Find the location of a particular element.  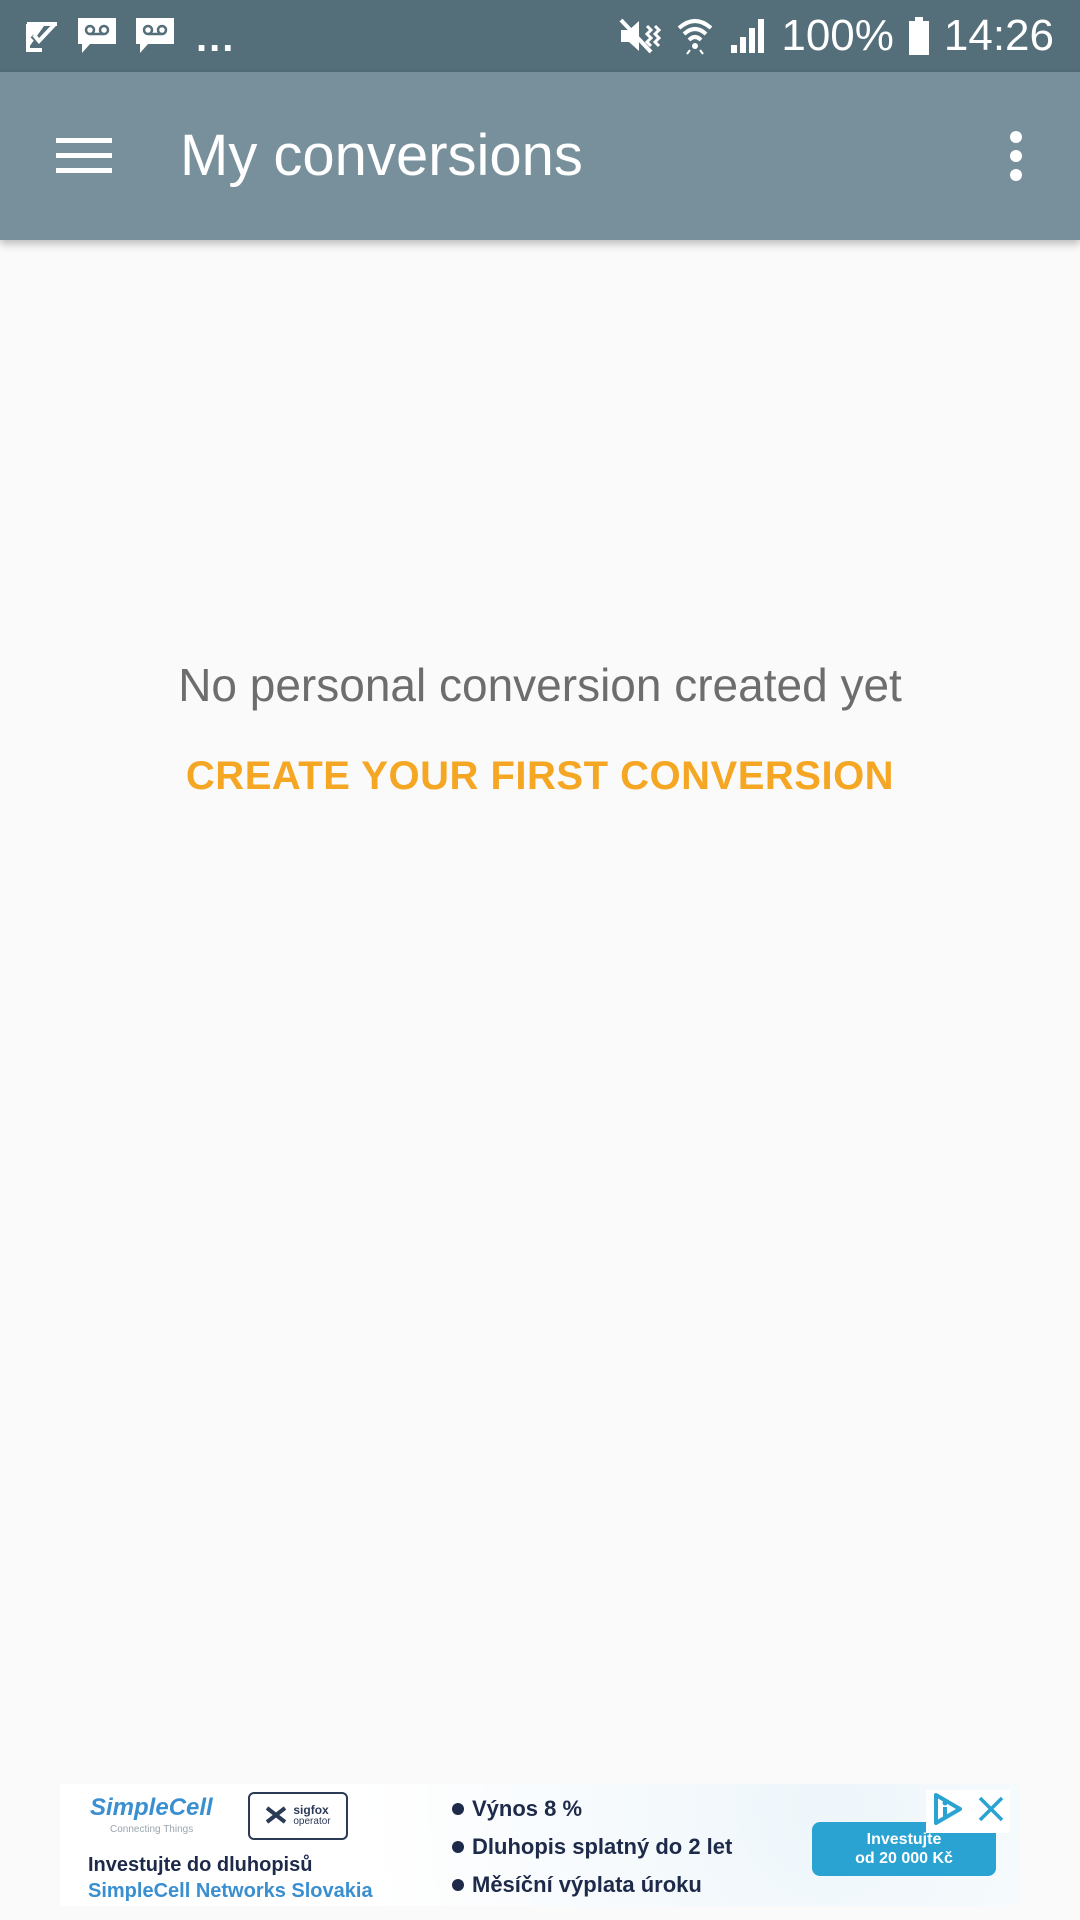

ad-bullet: Výnos 8 % is located at coordinates (592, 1809).